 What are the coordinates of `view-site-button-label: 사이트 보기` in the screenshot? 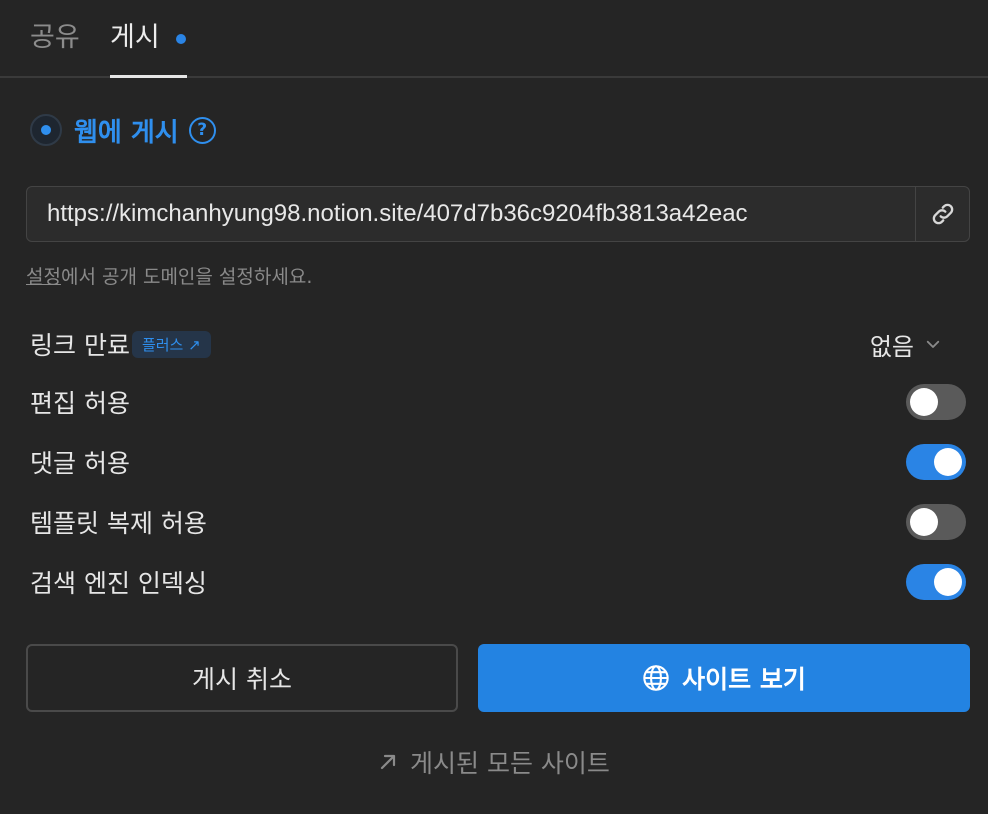 It's located at (744, 679).